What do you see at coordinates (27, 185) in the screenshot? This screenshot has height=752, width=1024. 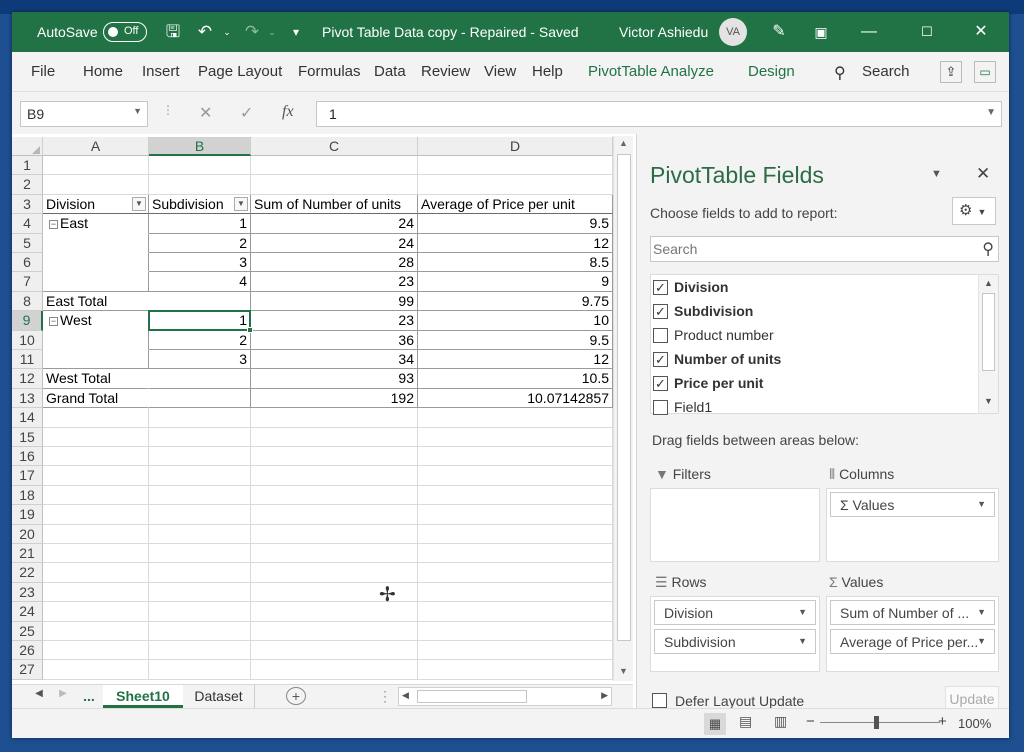 I see `row-header-2: 2` at bounding box center [27, 185].